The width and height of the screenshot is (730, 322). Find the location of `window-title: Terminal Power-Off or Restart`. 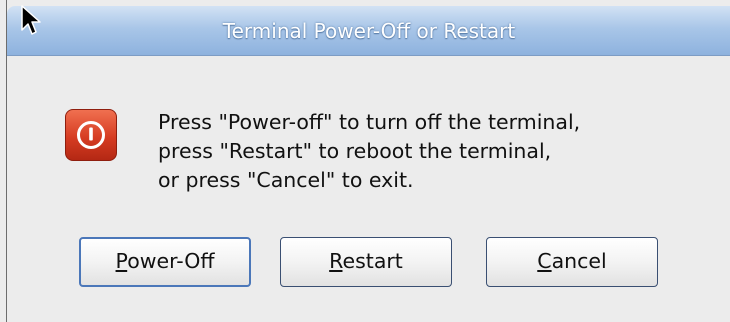

window-title: Terminal Power-Off or Restart is located at coordinates (369, 31).